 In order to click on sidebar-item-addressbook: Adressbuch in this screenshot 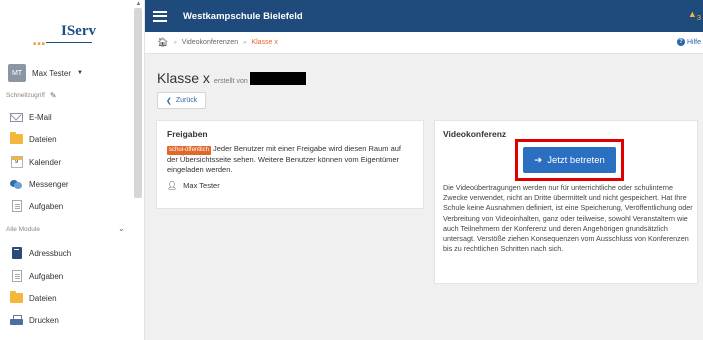, I will do `click(40, 253)`.